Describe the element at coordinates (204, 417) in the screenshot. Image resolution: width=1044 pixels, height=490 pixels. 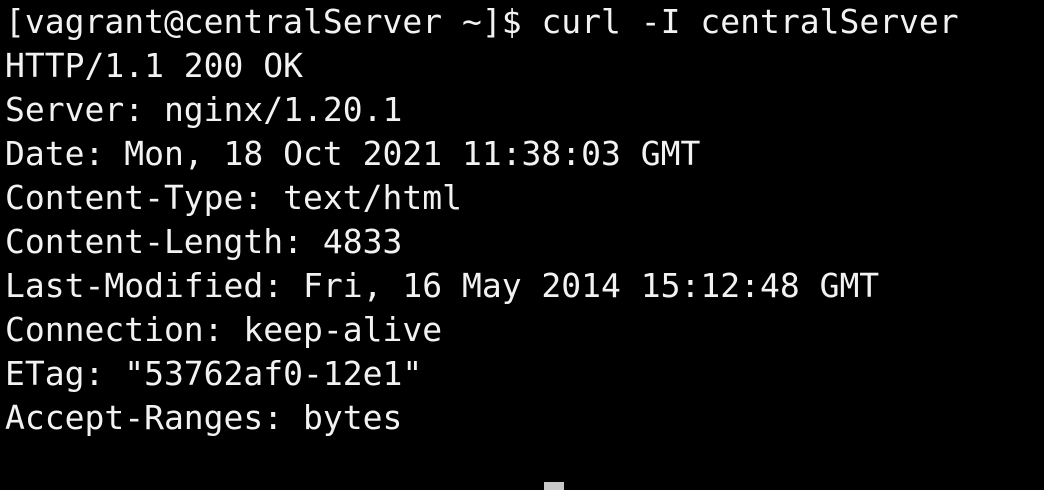
I see `output-line-accept-ranges: Accept-Ranges: bytes` at that location.